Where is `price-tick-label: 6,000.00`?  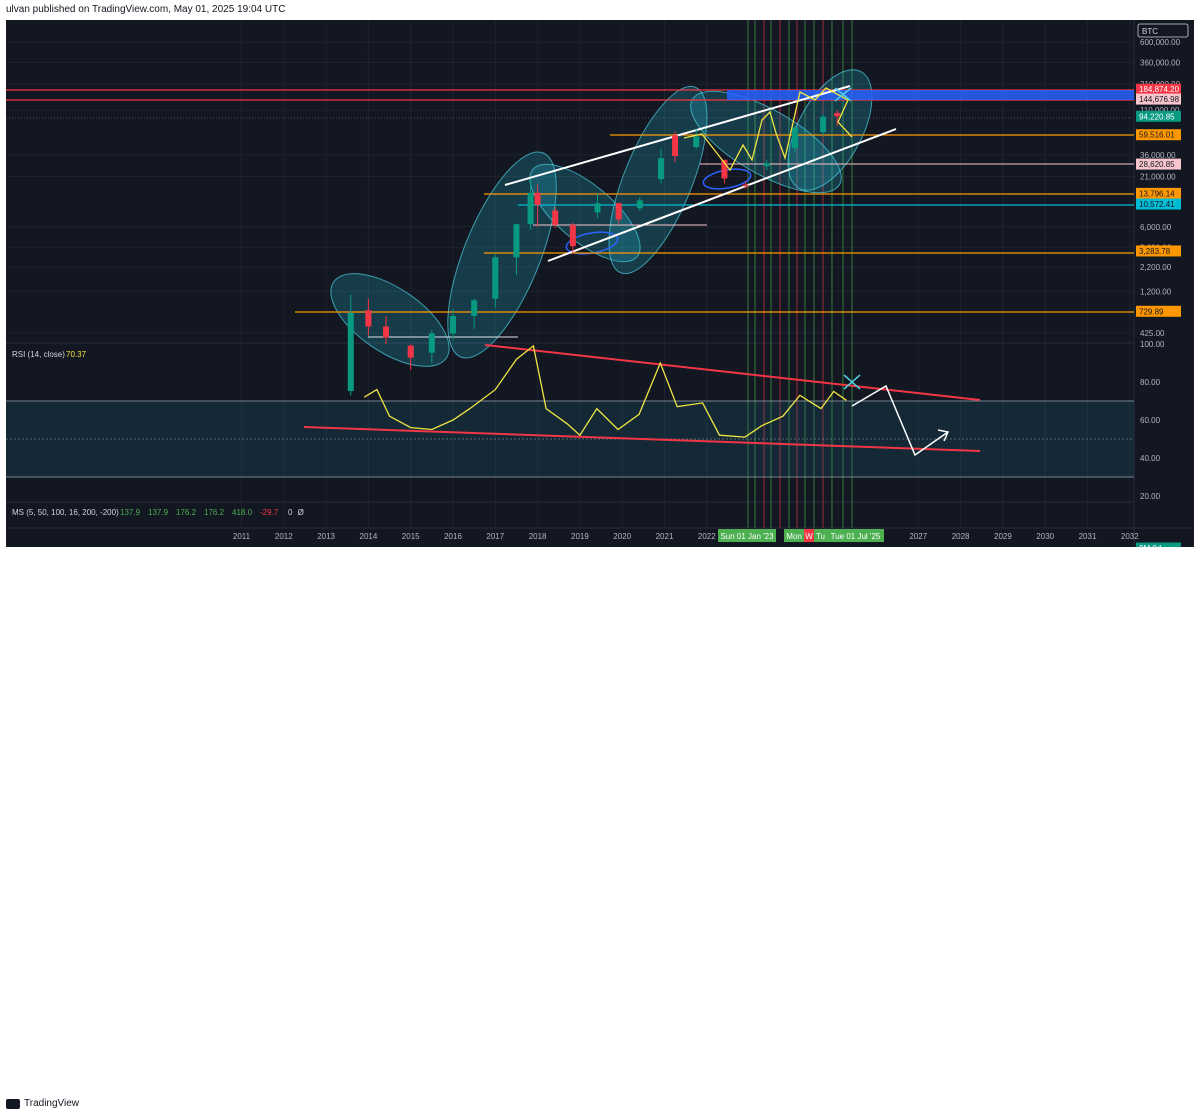
price-tick-label: 6,000.00 is located at coordinates (1156, 227).